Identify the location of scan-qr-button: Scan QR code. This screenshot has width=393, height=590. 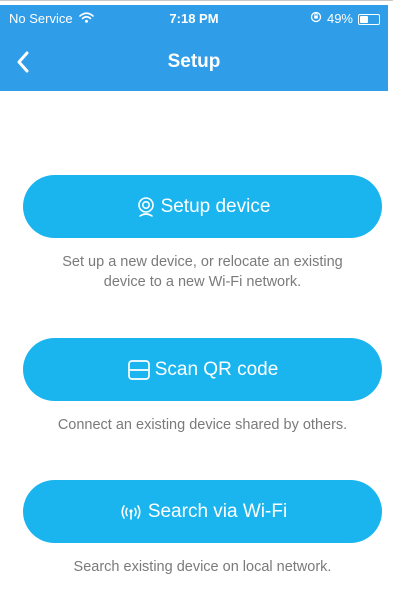
(202, 369).